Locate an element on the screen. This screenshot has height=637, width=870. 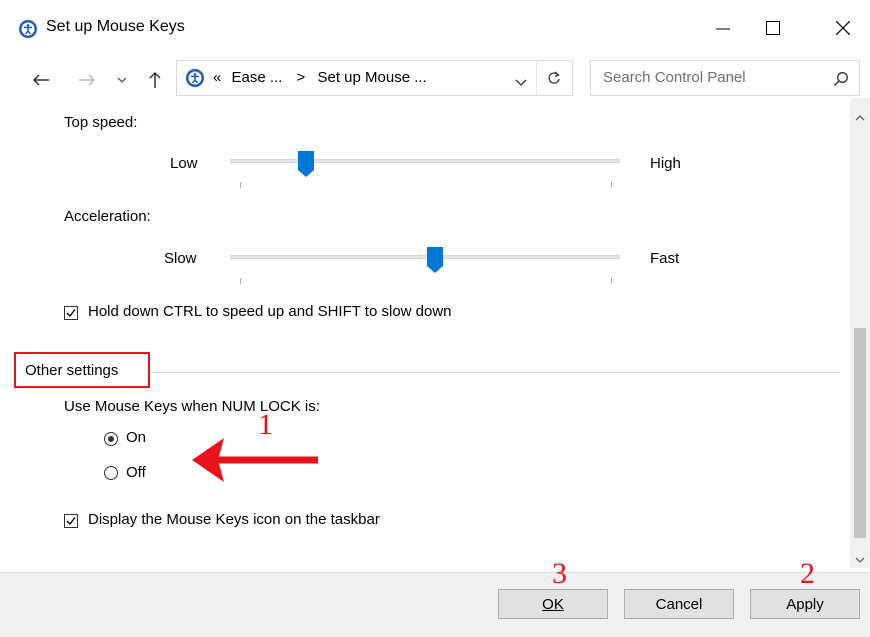
num-lock-off-radio is located at coordinates (111, 473).